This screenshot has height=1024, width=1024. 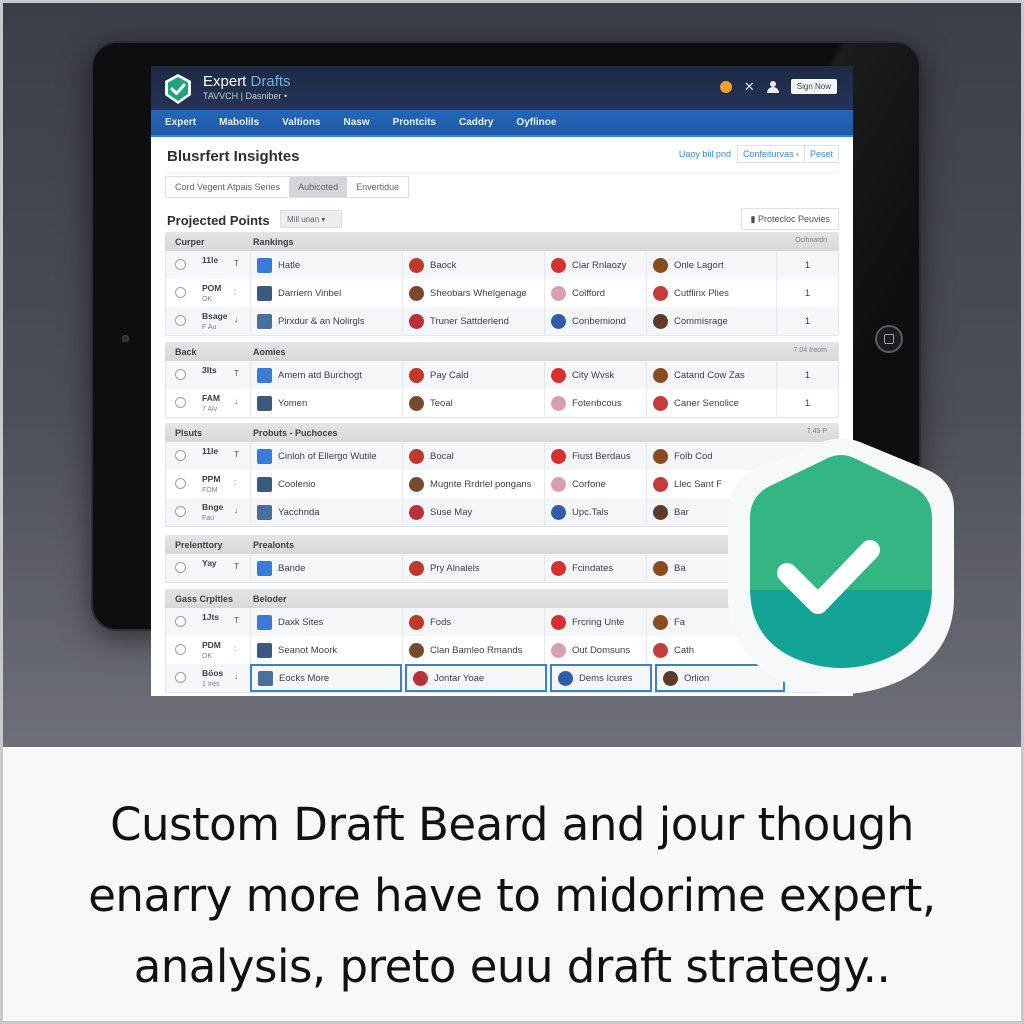 I want to click on nav-item: Mabolils, so click(x=239, y=122).